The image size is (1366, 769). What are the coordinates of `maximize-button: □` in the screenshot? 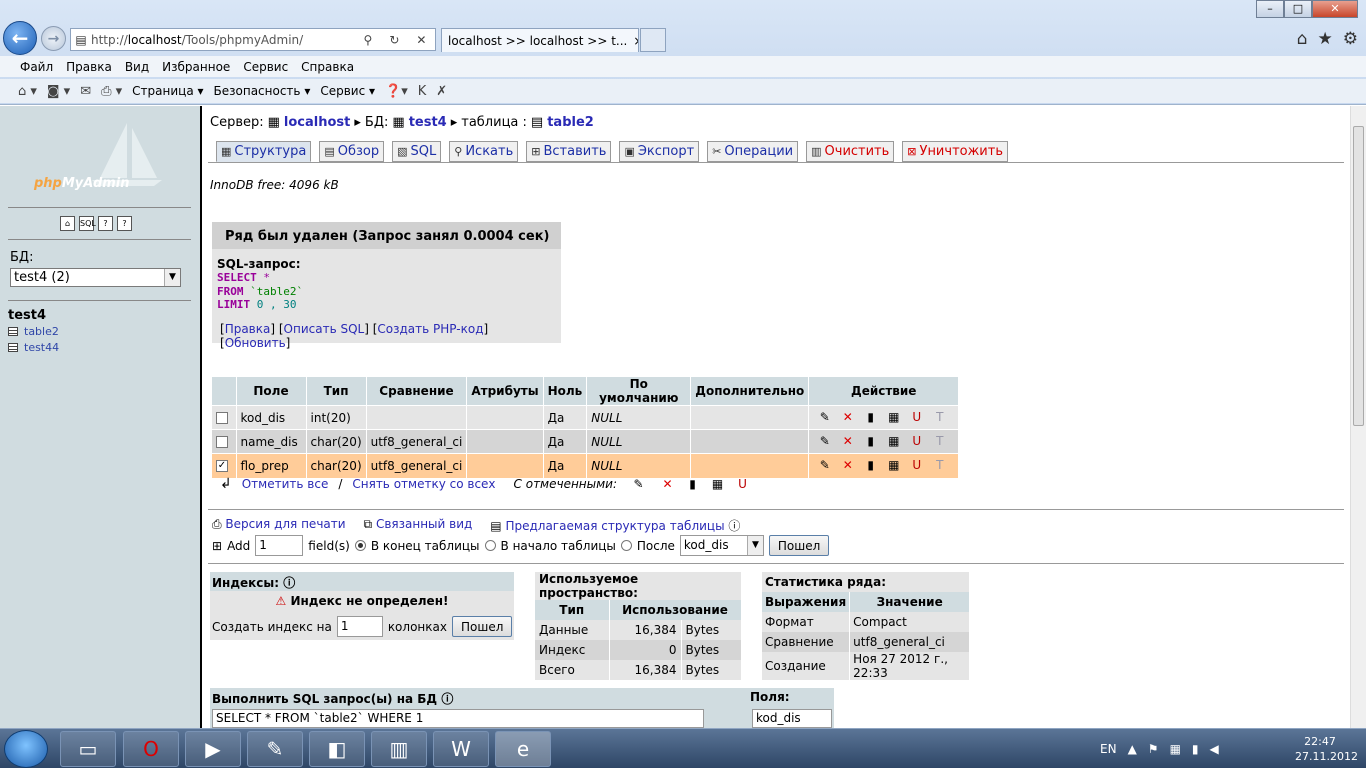 It's located at (1298, 9).